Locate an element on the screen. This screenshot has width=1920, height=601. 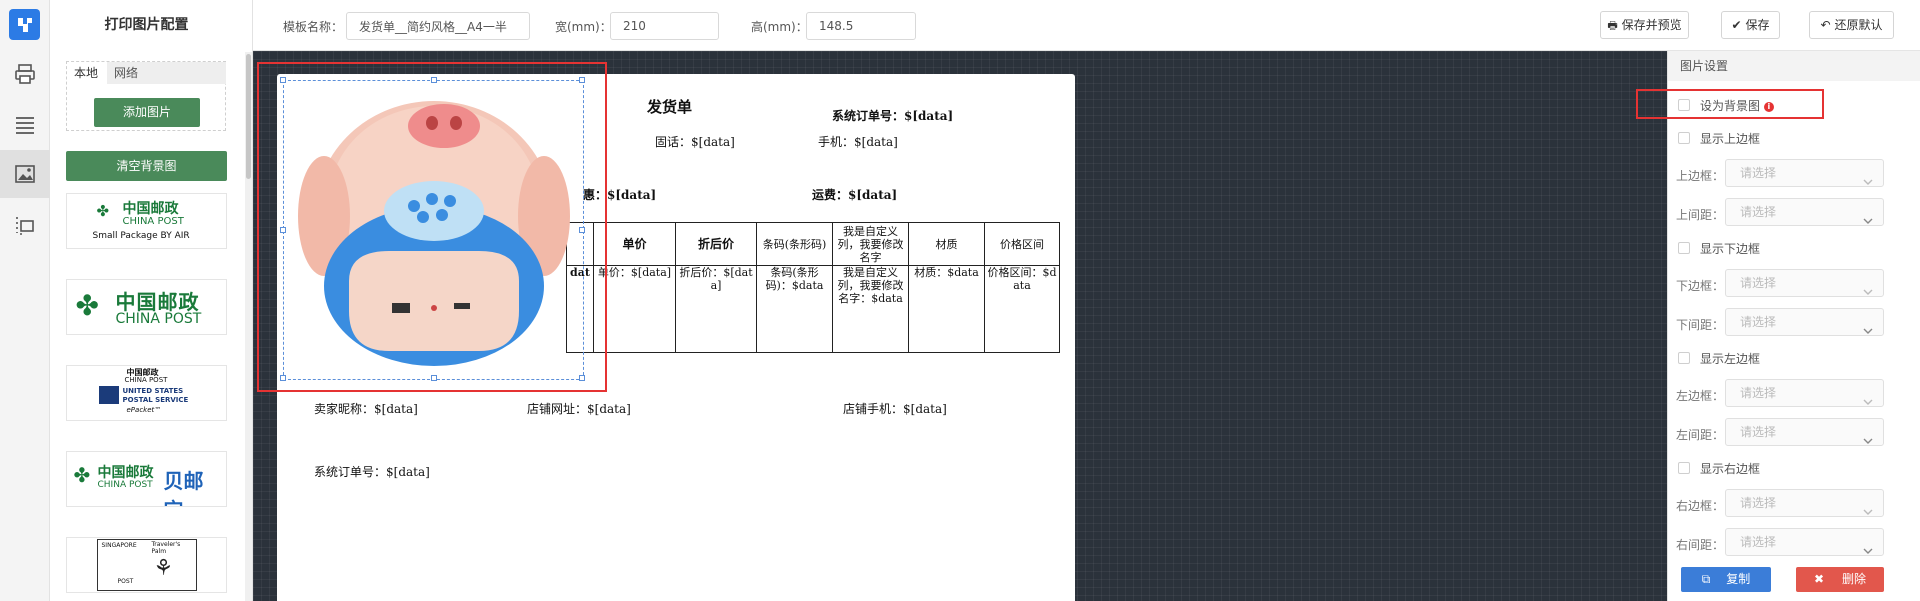
shop-url-field: 店铺网址：$[data] is located at coordinates (579, 408).